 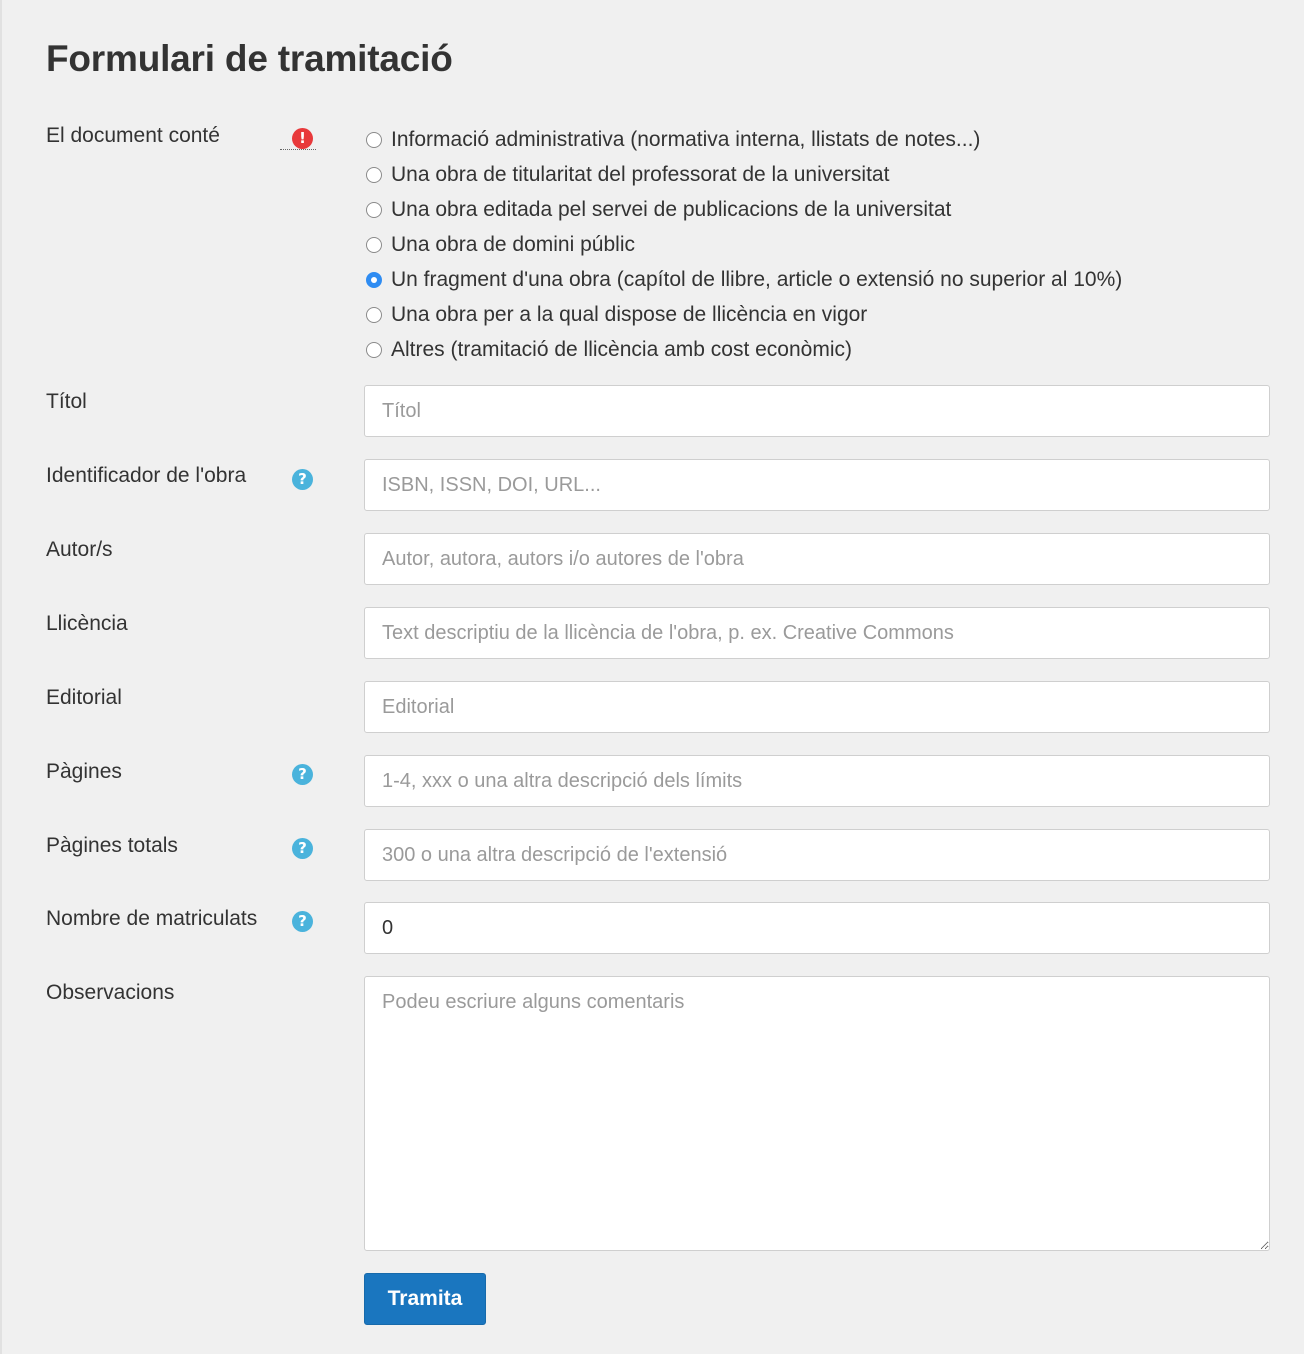 What do you see at coordinates (110, 992) in the screenshot?
I see `observacions-label: Observacions` at bounding box center [110, 992].